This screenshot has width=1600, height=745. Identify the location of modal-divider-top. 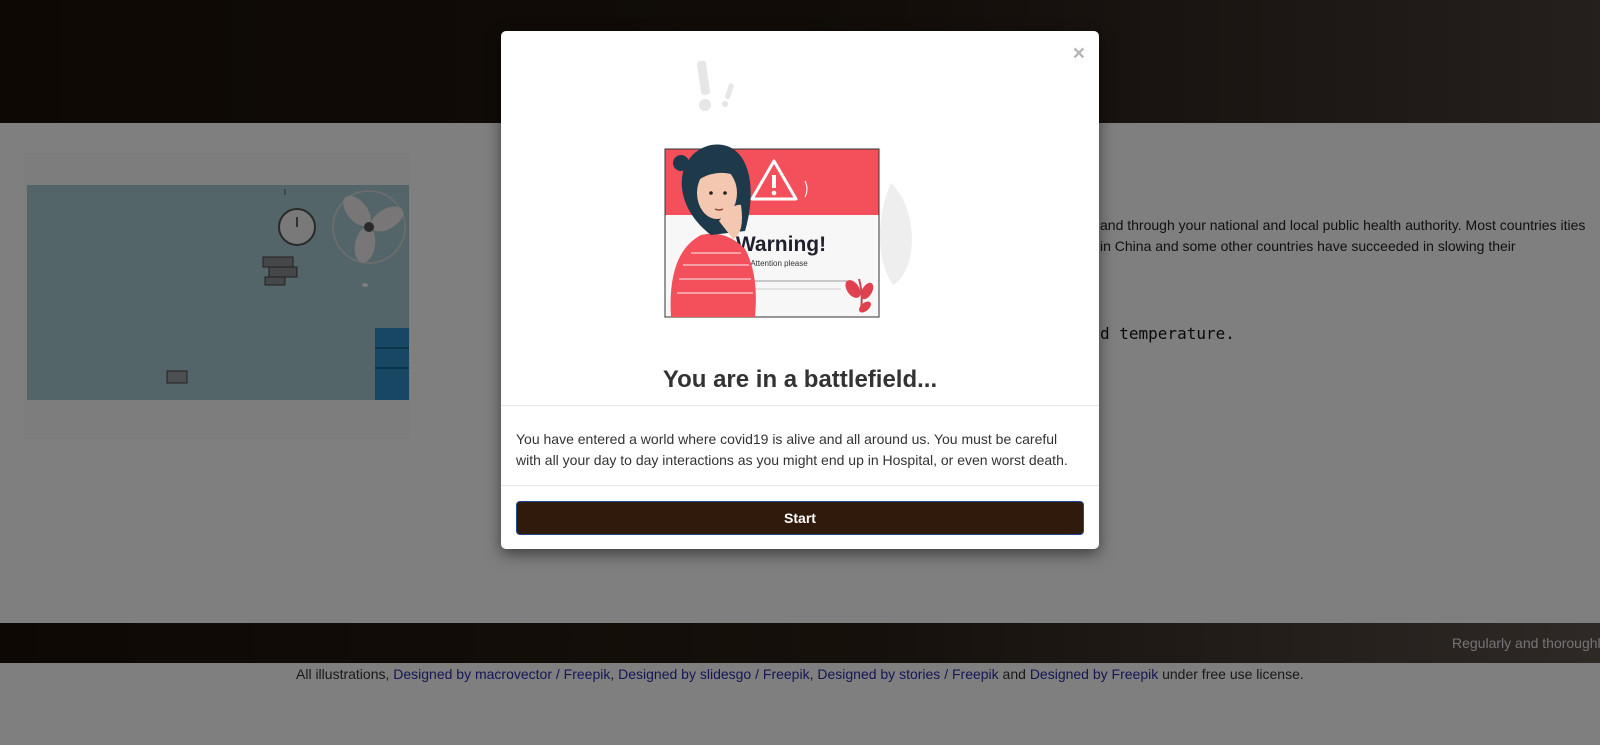
(800, 405).